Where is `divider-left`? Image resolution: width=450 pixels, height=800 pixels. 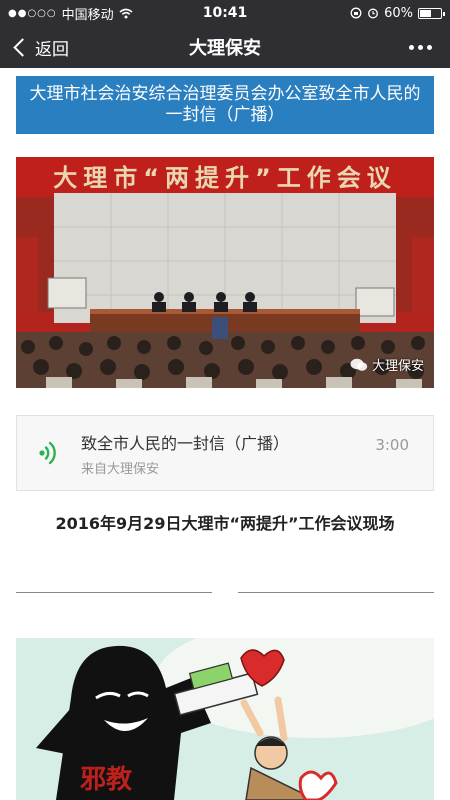
divider-left is located at coordinates (114, 592).